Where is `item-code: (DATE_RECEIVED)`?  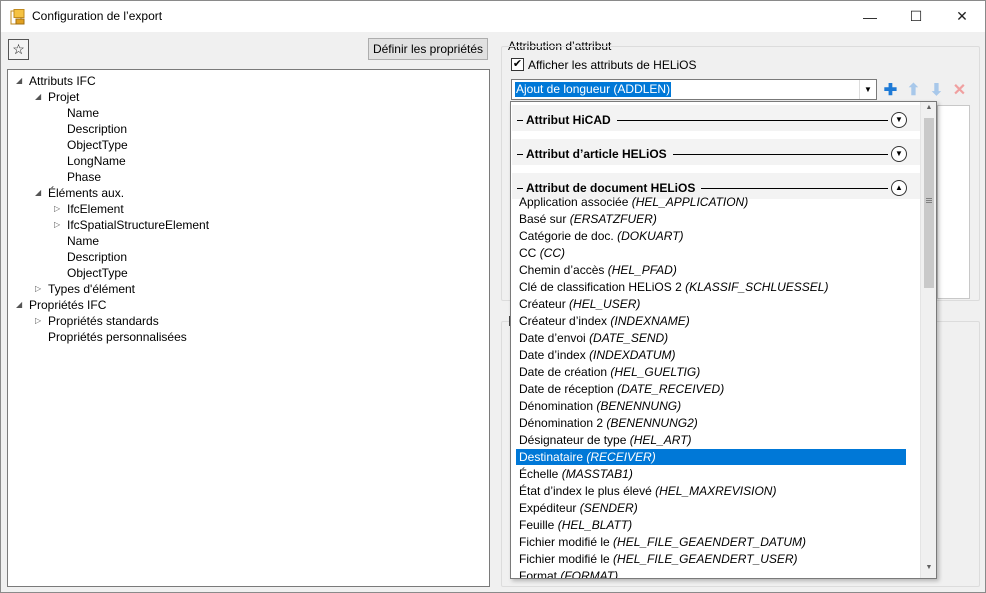 item-code: (DATE_RECEIVED) is located at coordinates (671, 389).